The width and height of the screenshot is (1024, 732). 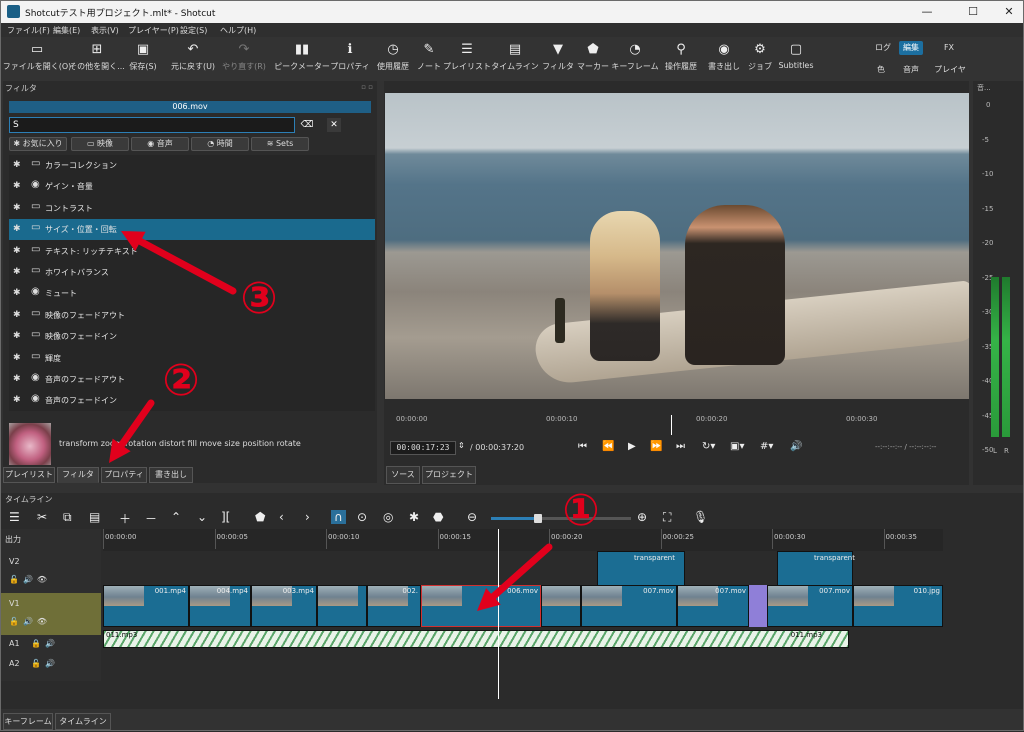 What do you see at coordinates (949, 48) in the screenshot?
I see `layout-fx: FX` at bounding box center [949, 48].